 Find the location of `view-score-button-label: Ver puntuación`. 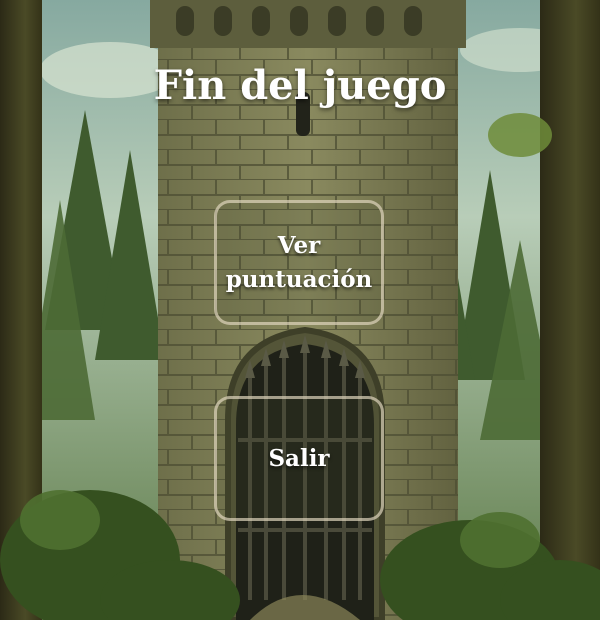

view-score-button-label: Ver puntuación is located at coordinates (299, 262).